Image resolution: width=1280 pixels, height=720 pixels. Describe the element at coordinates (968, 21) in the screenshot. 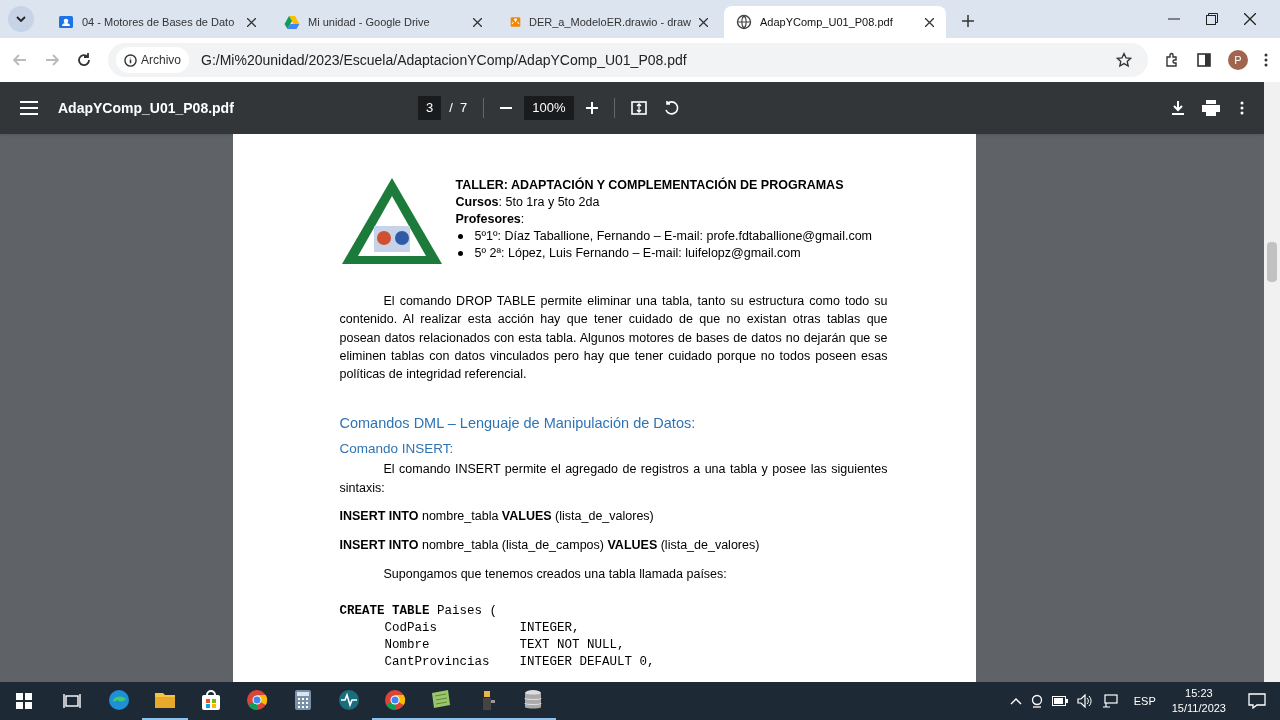

I see `new-tab-icon` at that location.